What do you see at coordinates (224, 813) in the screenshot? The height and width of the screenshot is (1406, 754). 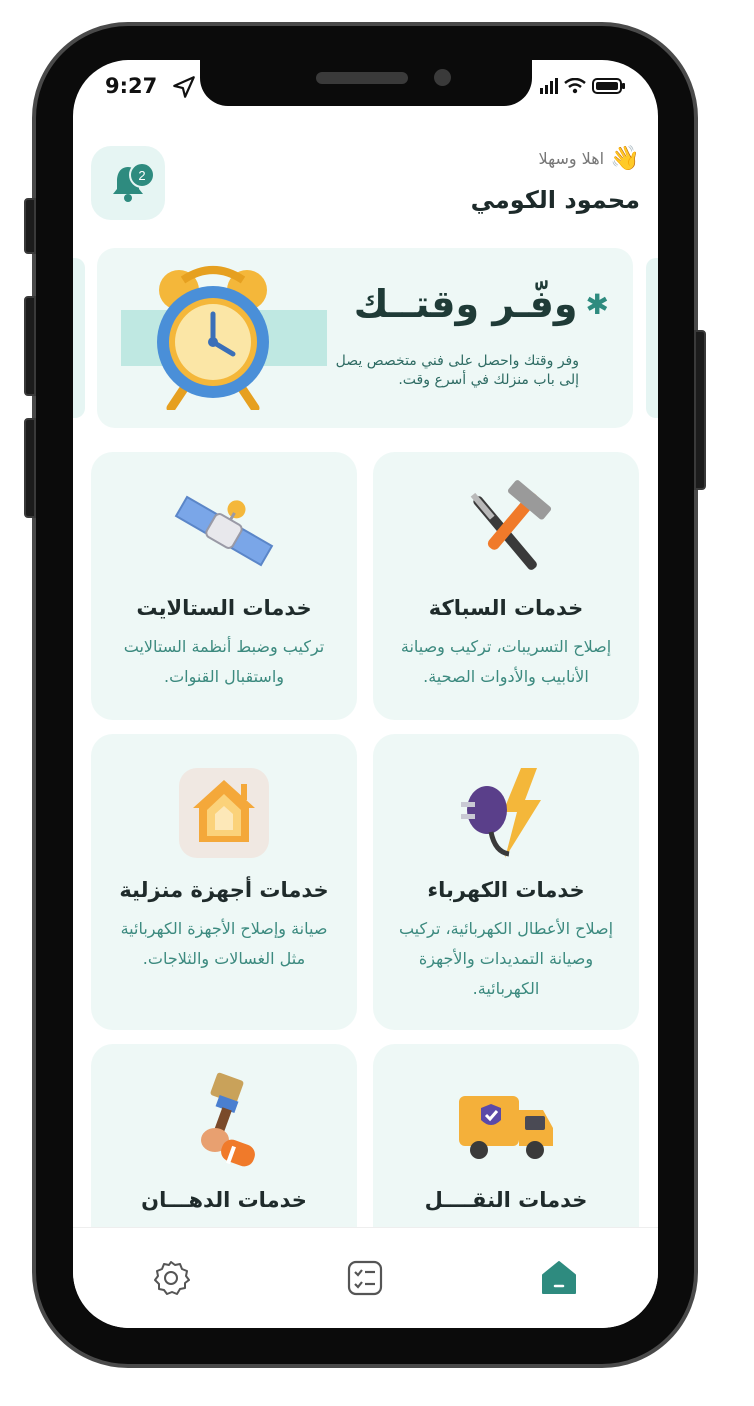 I see `home-appliance-icon` at bounding box center [224, 813].